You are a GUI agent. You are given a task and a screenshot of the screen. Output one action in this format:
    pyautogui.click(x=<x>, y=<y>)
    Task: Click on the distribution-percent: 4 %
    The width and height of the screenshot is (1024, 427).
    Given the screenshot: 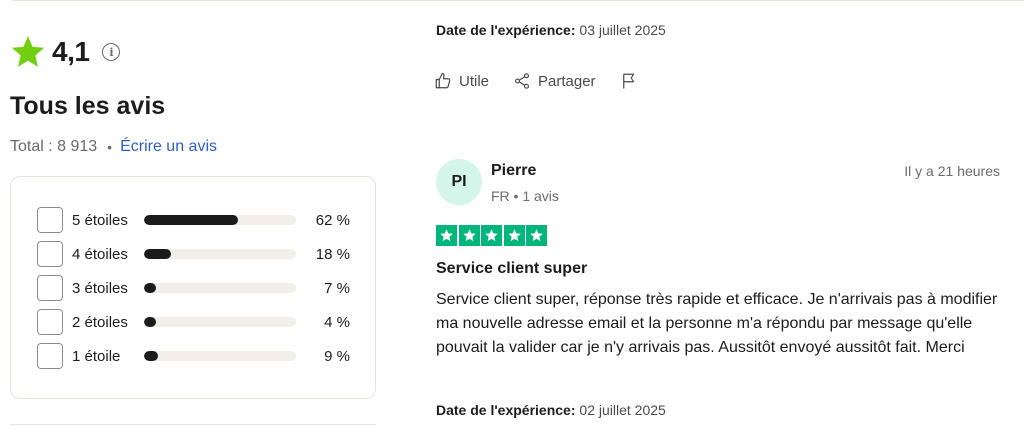 What is the action you would take?
    pyautogui.click(x=337, y=322)
    